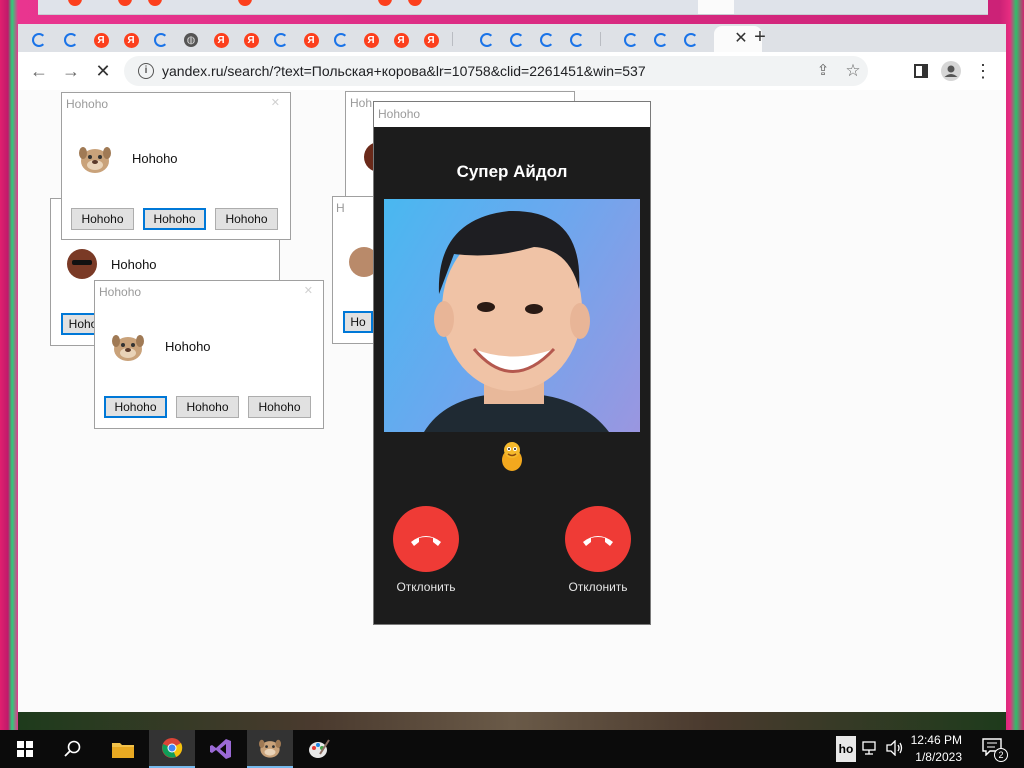 The height and width of the screenshot is (768, 1024). What do you see at coordinates (871, 750) in the screenshot?
I see `network-icon` at bounding box center [871, 750].